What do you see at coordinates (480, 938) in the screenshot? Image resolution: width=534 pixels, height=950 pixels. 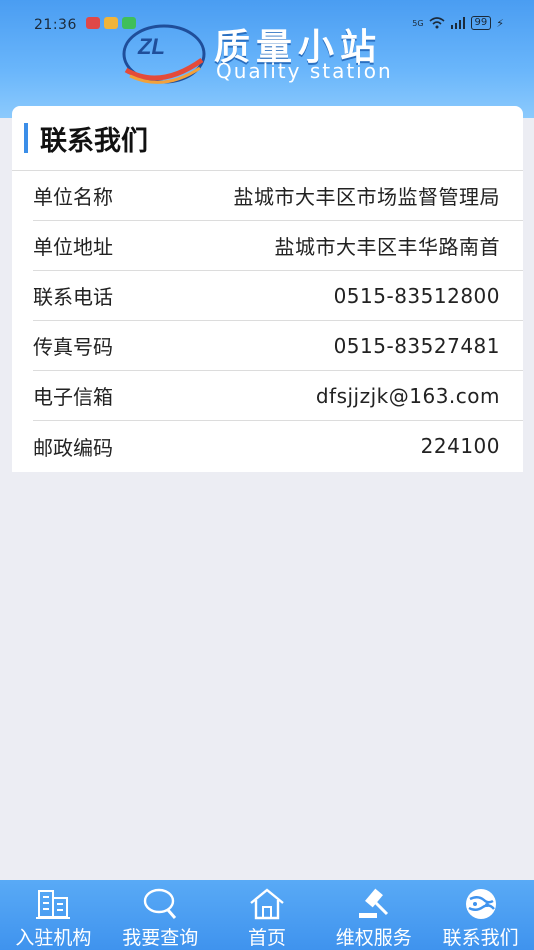 I see `tab-label: 联系我们` at bounding box center [480, 938].